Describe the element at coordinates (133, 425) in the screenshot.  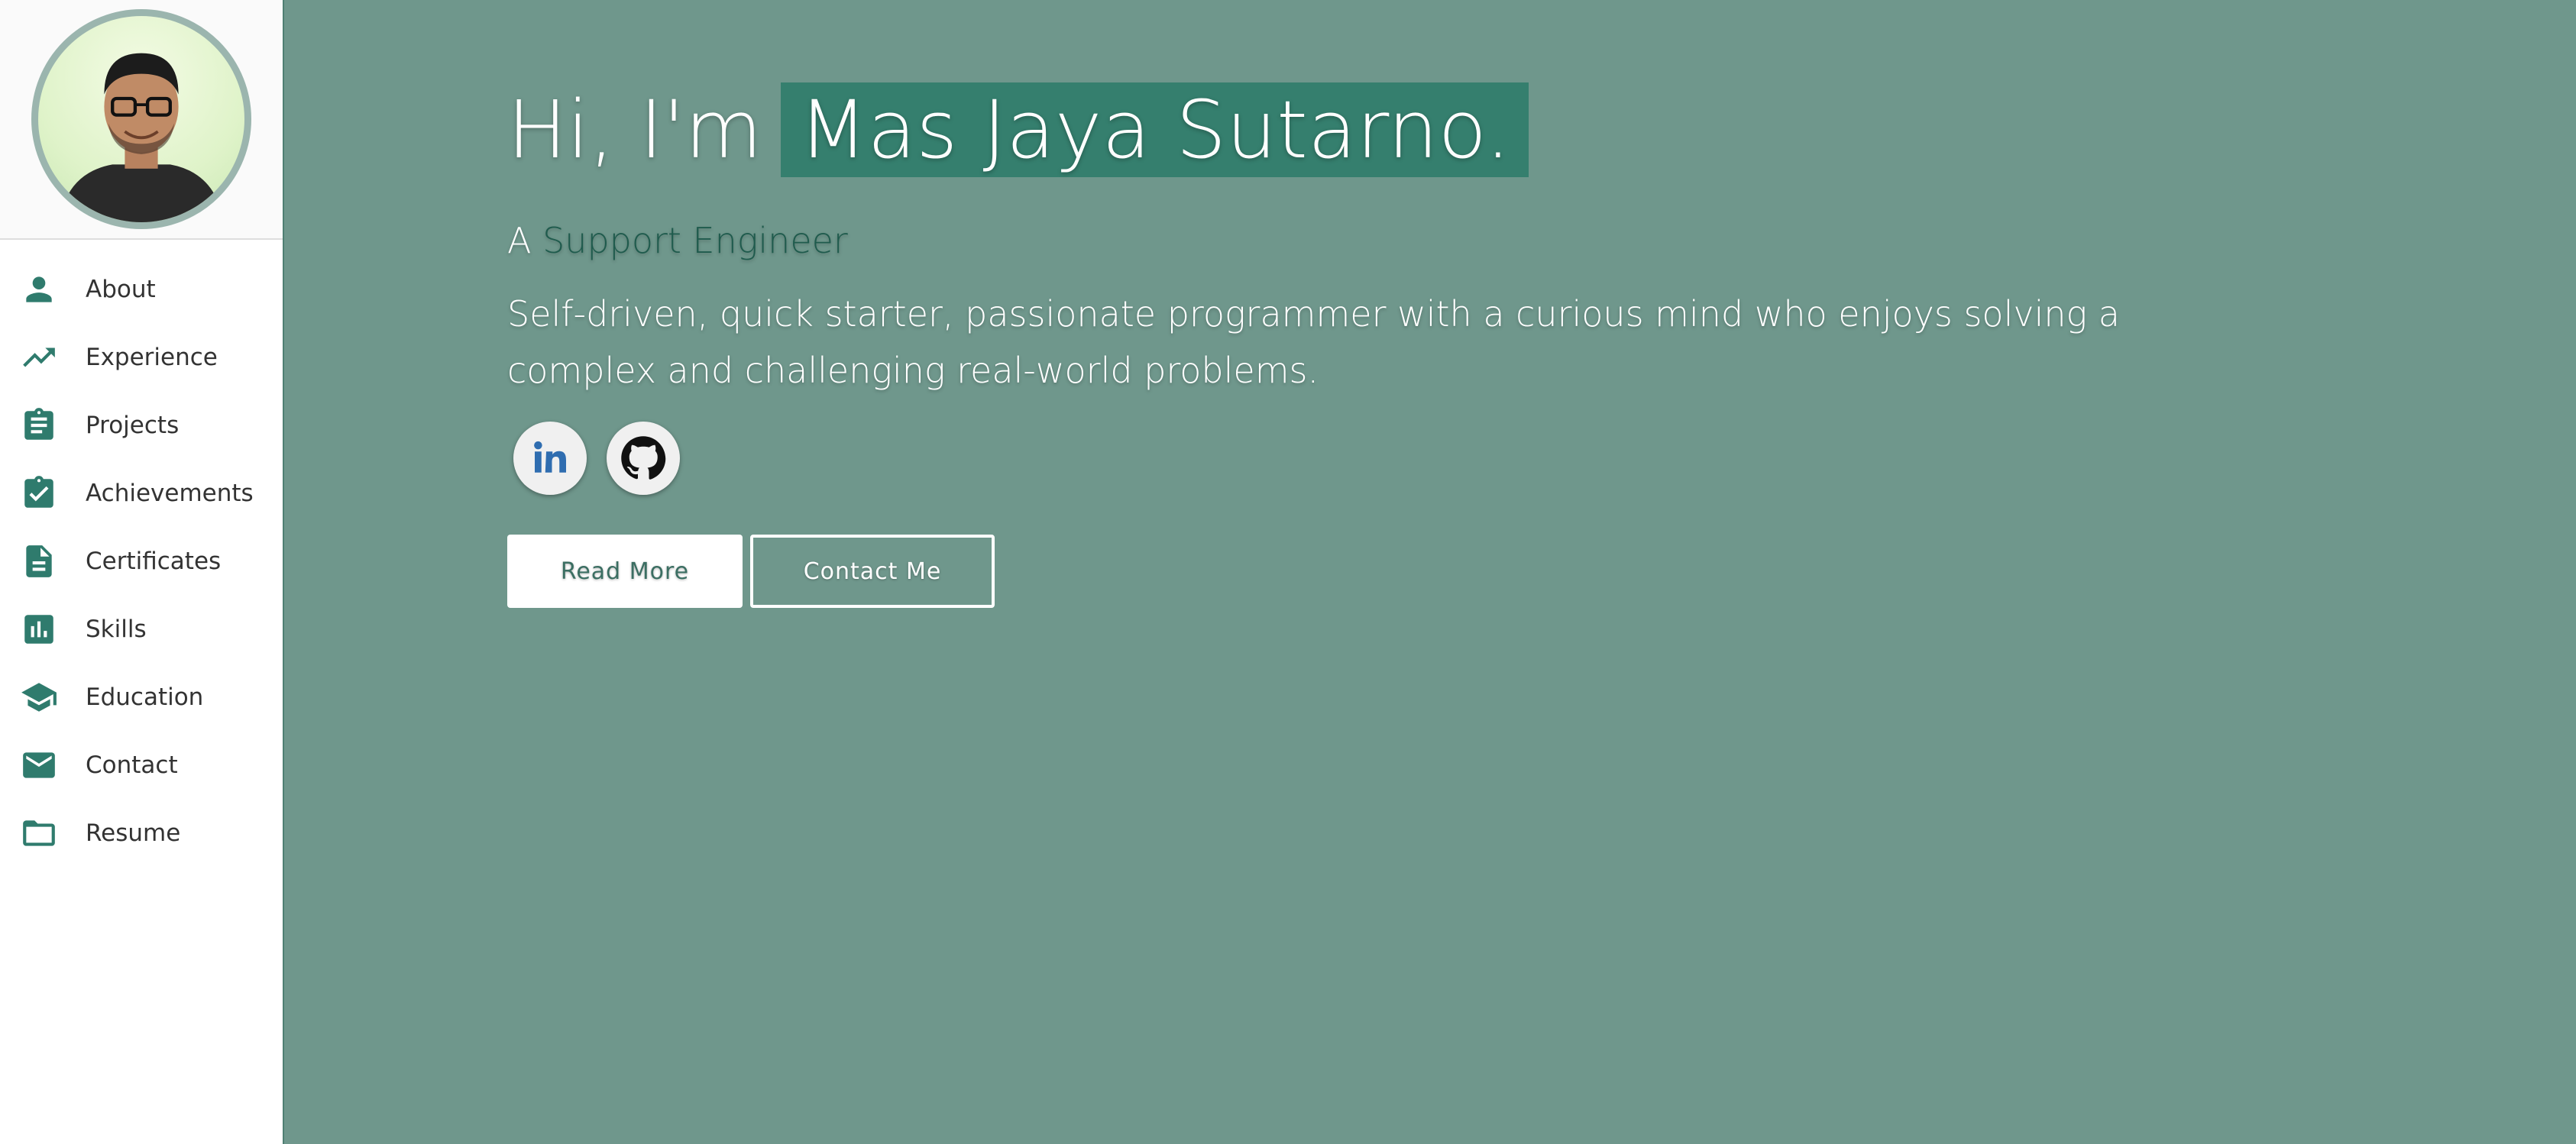
I see `sidebar-item-label: Projects` at that location.